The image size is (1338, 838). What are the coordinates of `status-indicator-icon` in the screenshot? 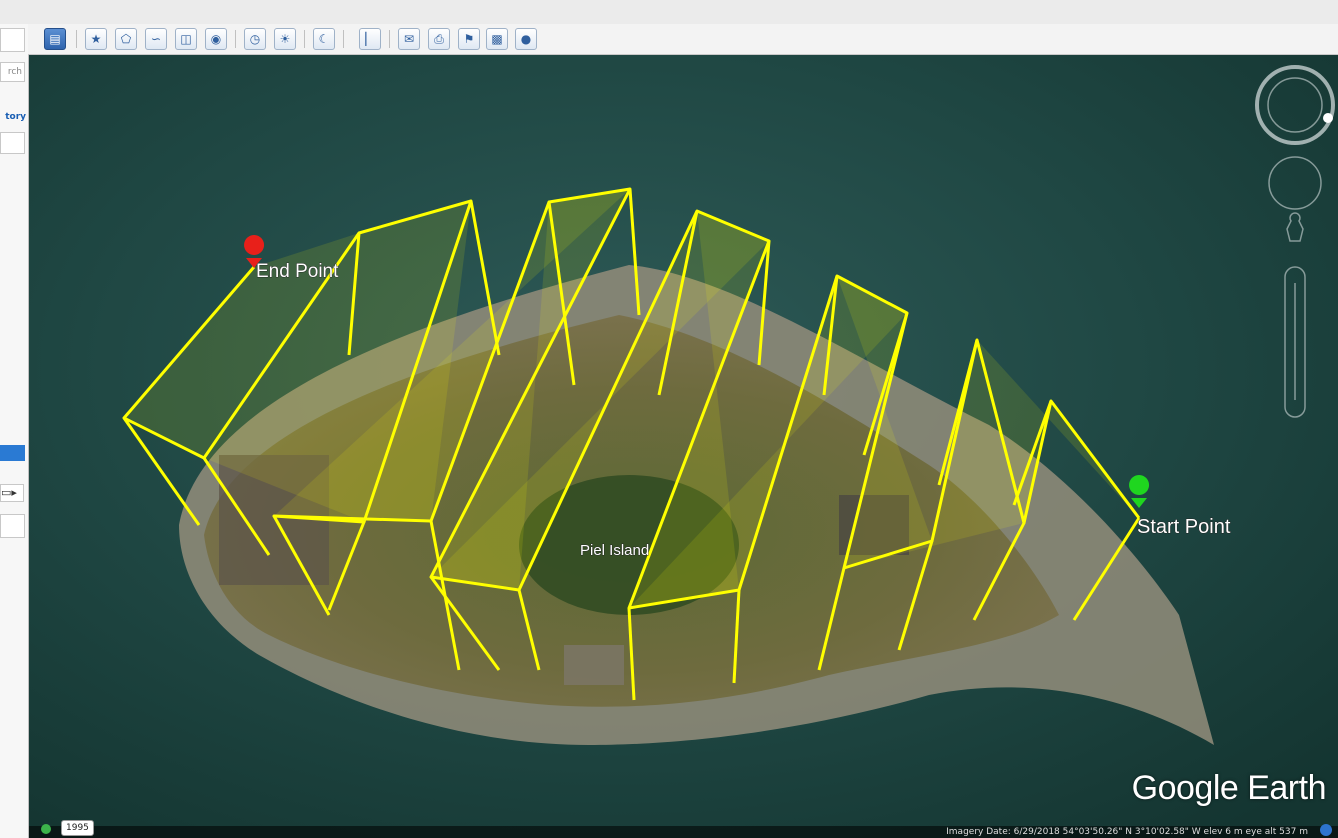 It's located at (46, 829).